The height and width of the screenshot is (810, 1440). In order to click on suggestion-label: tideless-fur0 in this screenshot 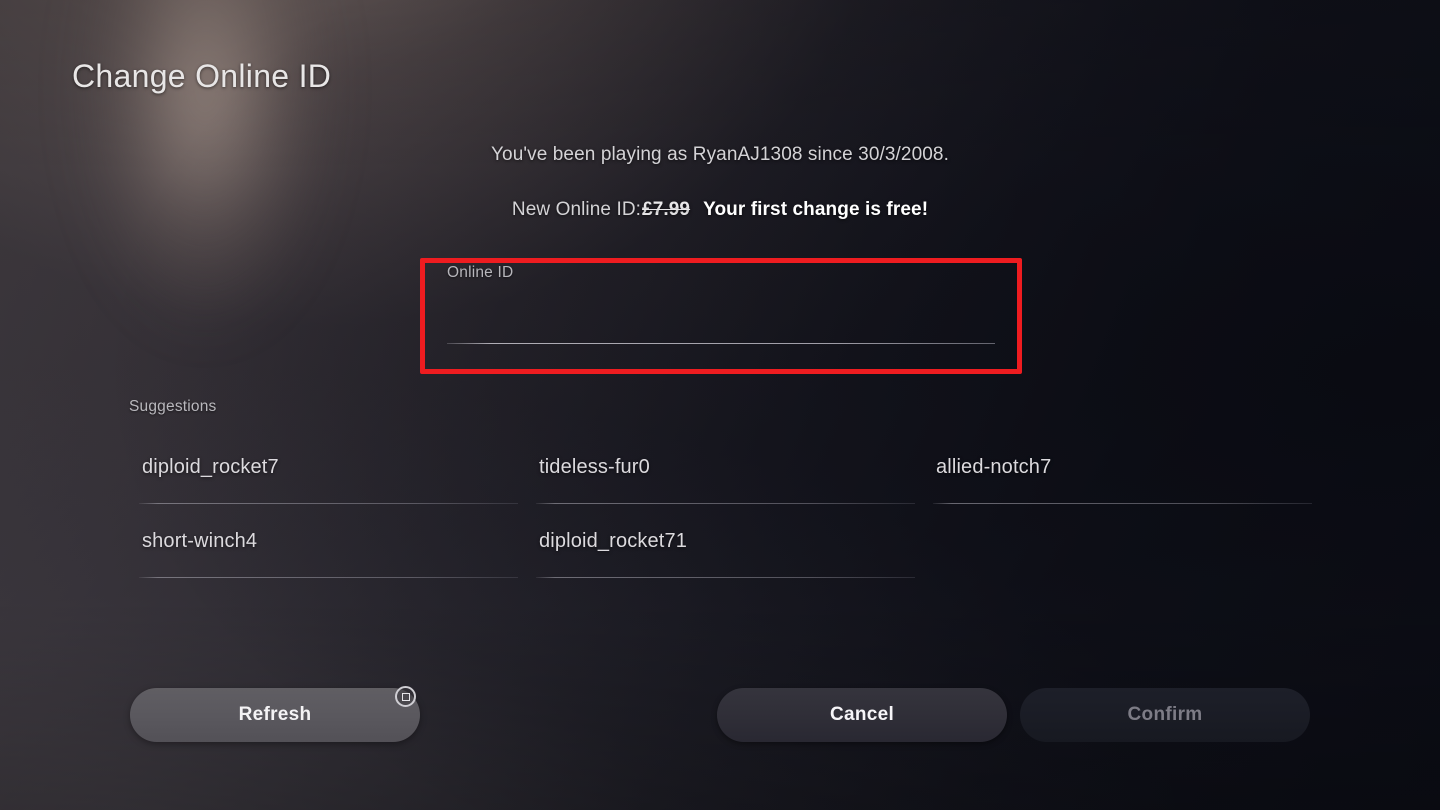, I will do `click(594, 466)`.